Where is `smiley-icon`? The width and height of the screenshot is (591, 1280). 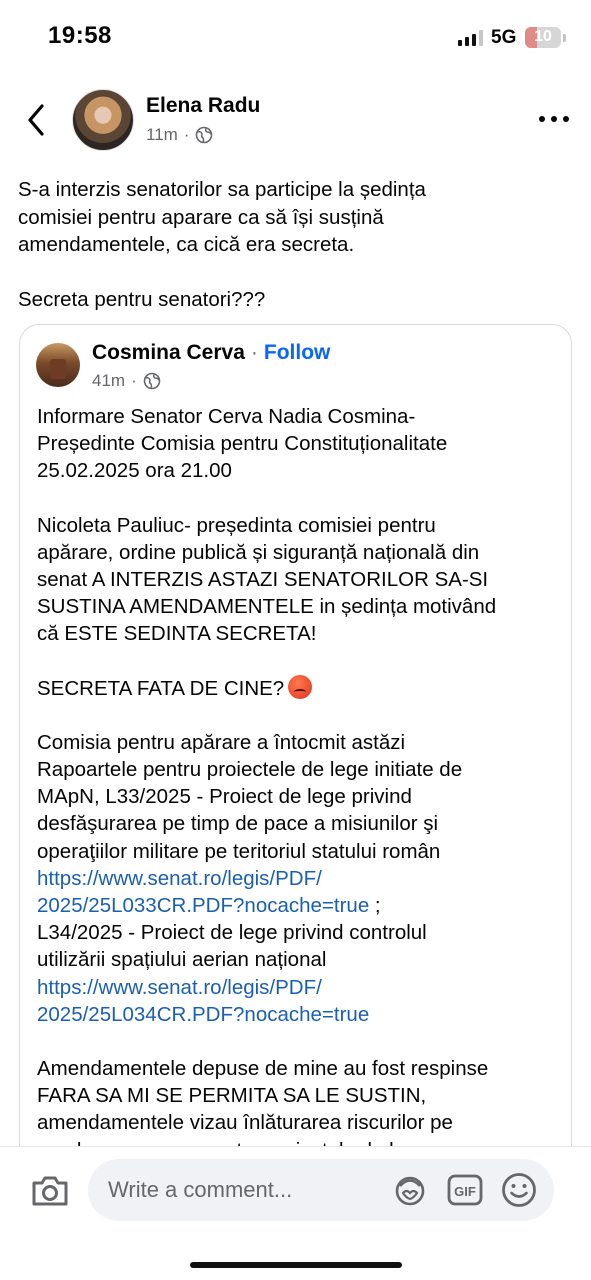 smiley-icon is located at coordinates (519, 1190).